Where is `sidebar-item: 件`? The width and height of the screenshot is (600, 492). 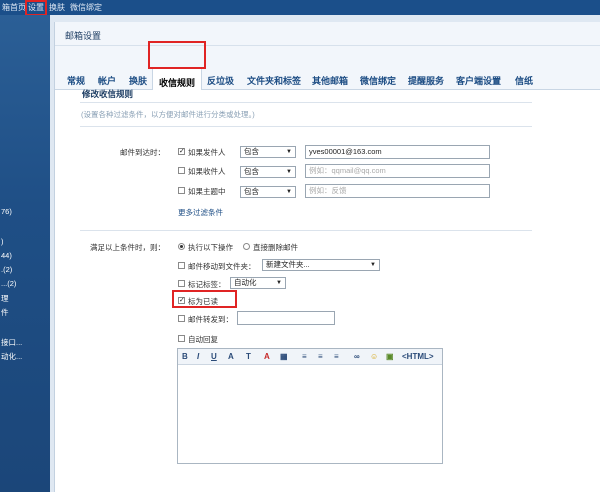
sidebar-item: 件 is located at coordinates (5, 312).